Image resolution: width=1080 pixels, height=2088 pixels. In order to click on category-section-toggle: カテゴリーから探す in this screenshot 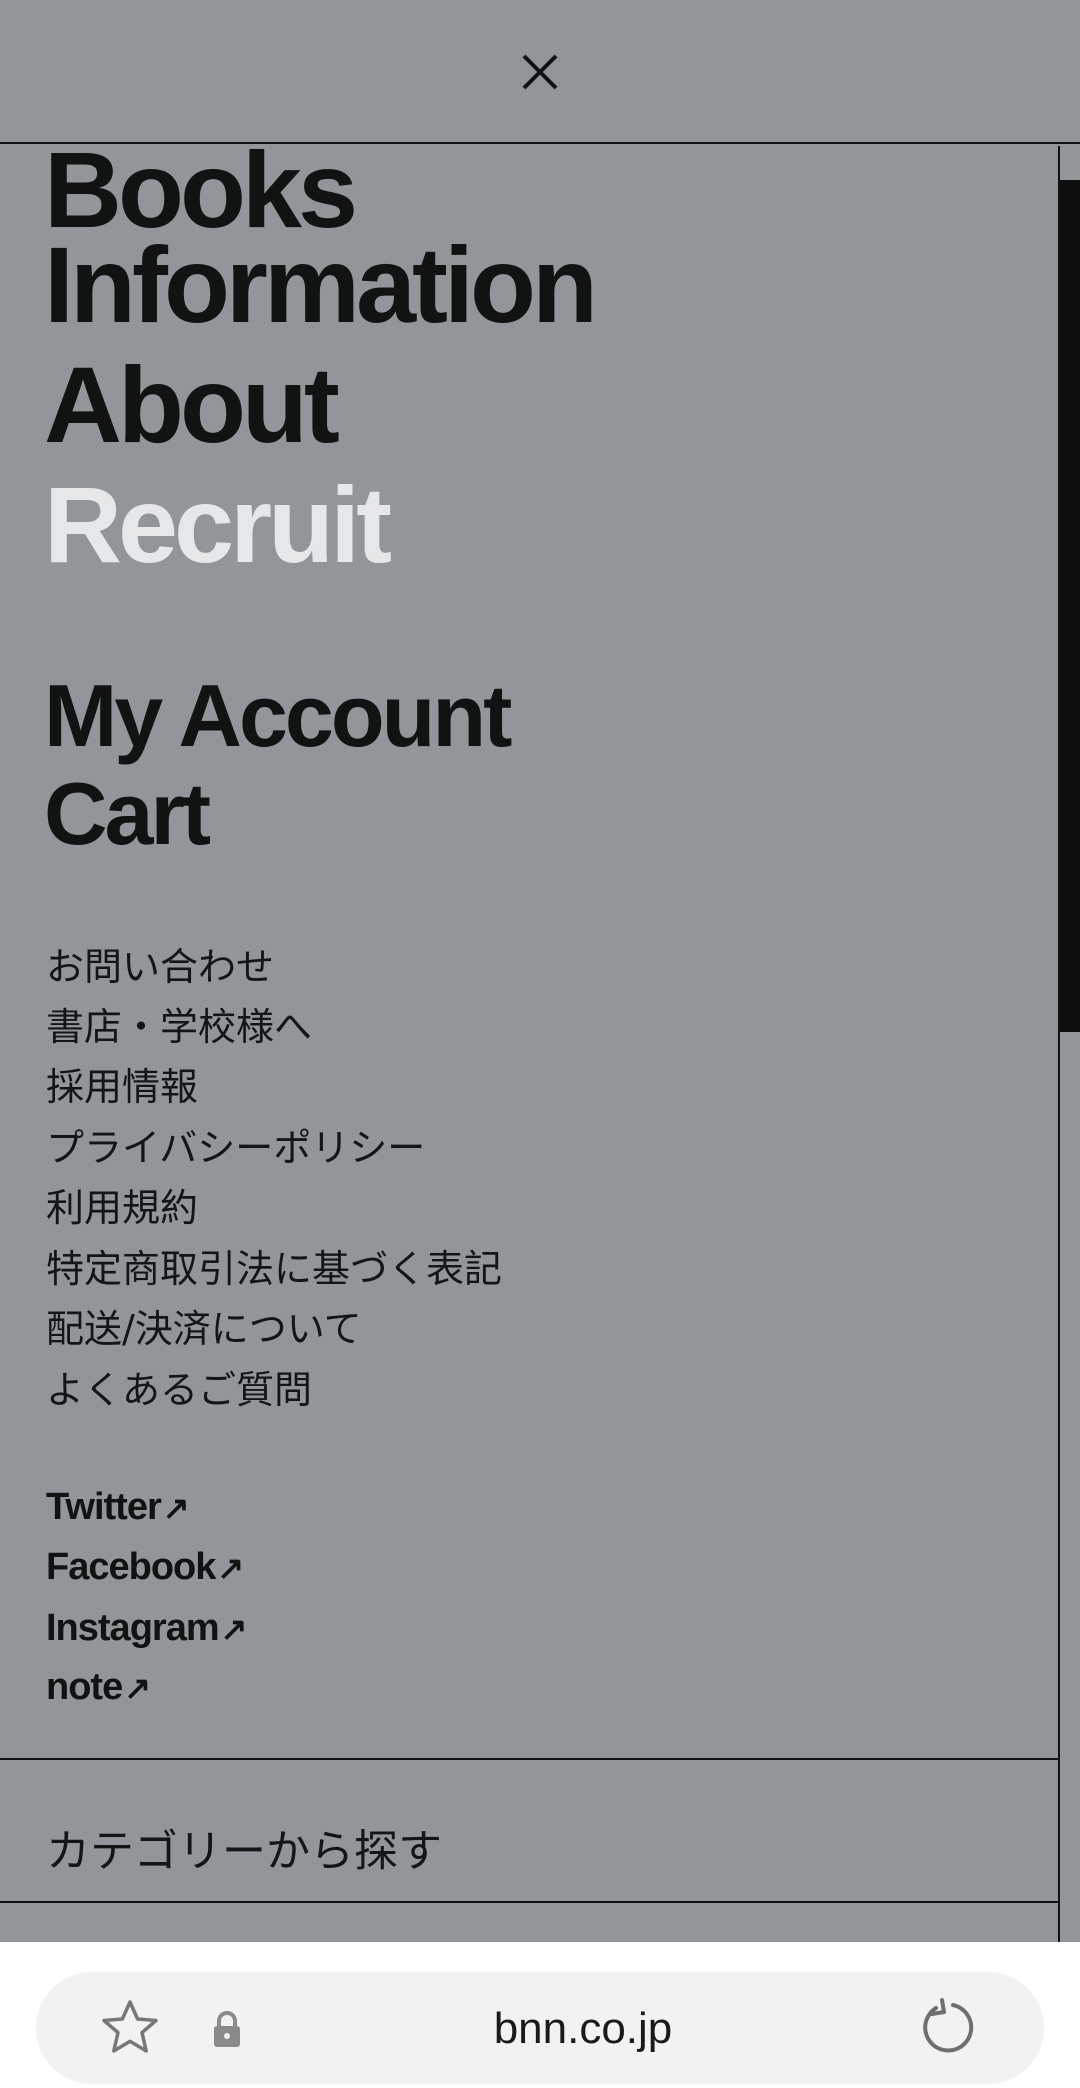, I will do `click(244, 1852)`.